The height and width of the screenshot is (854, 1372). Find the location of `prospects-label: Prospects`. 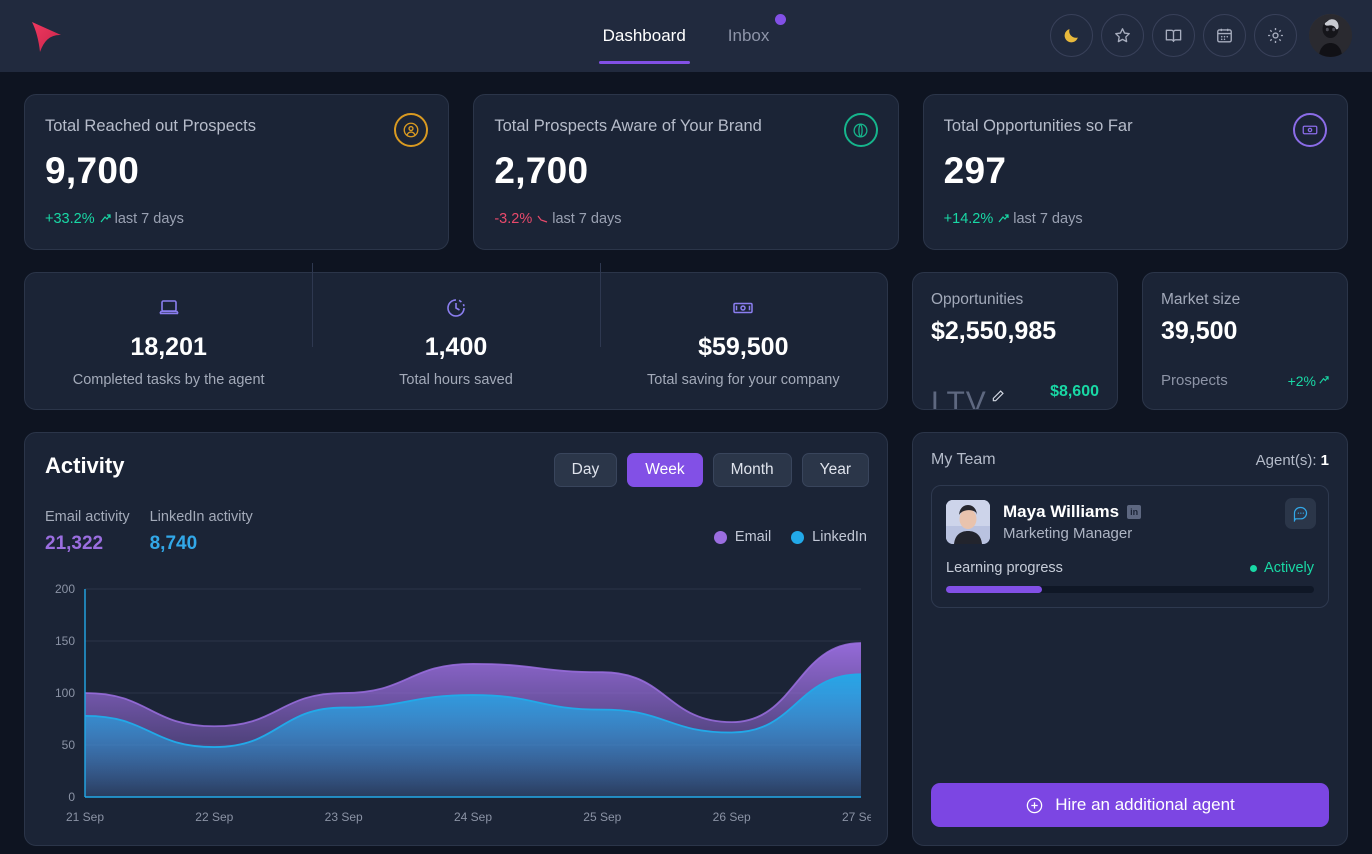

prospects-label: Prospects is located at coordinates (1194, 380).